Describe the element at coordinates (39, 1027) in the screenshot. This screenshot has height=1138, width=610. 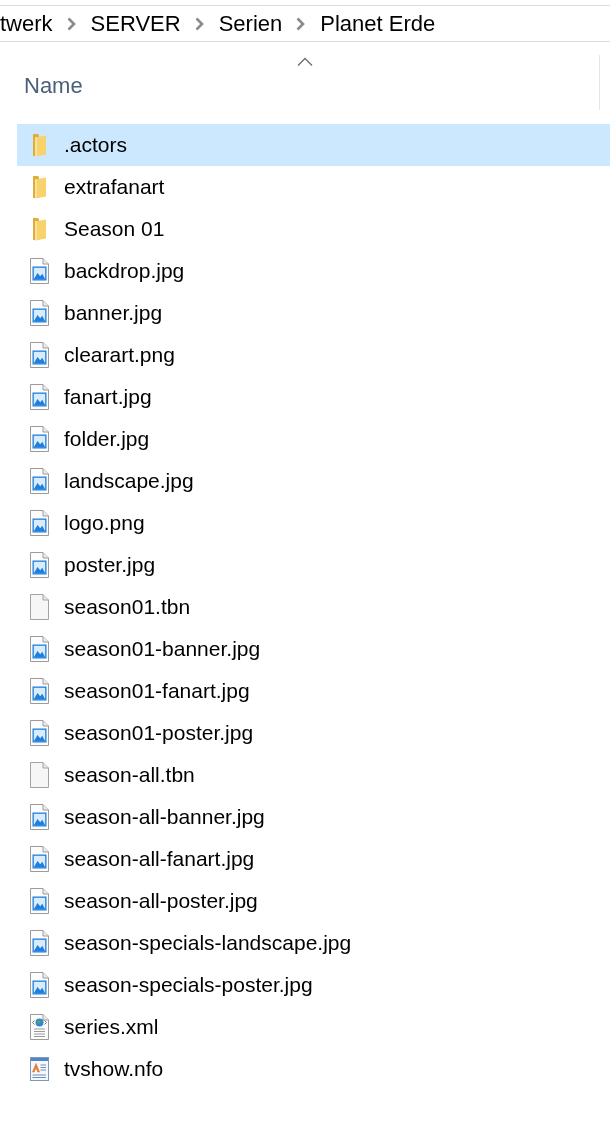
I see `globe-document-icon` at that location.